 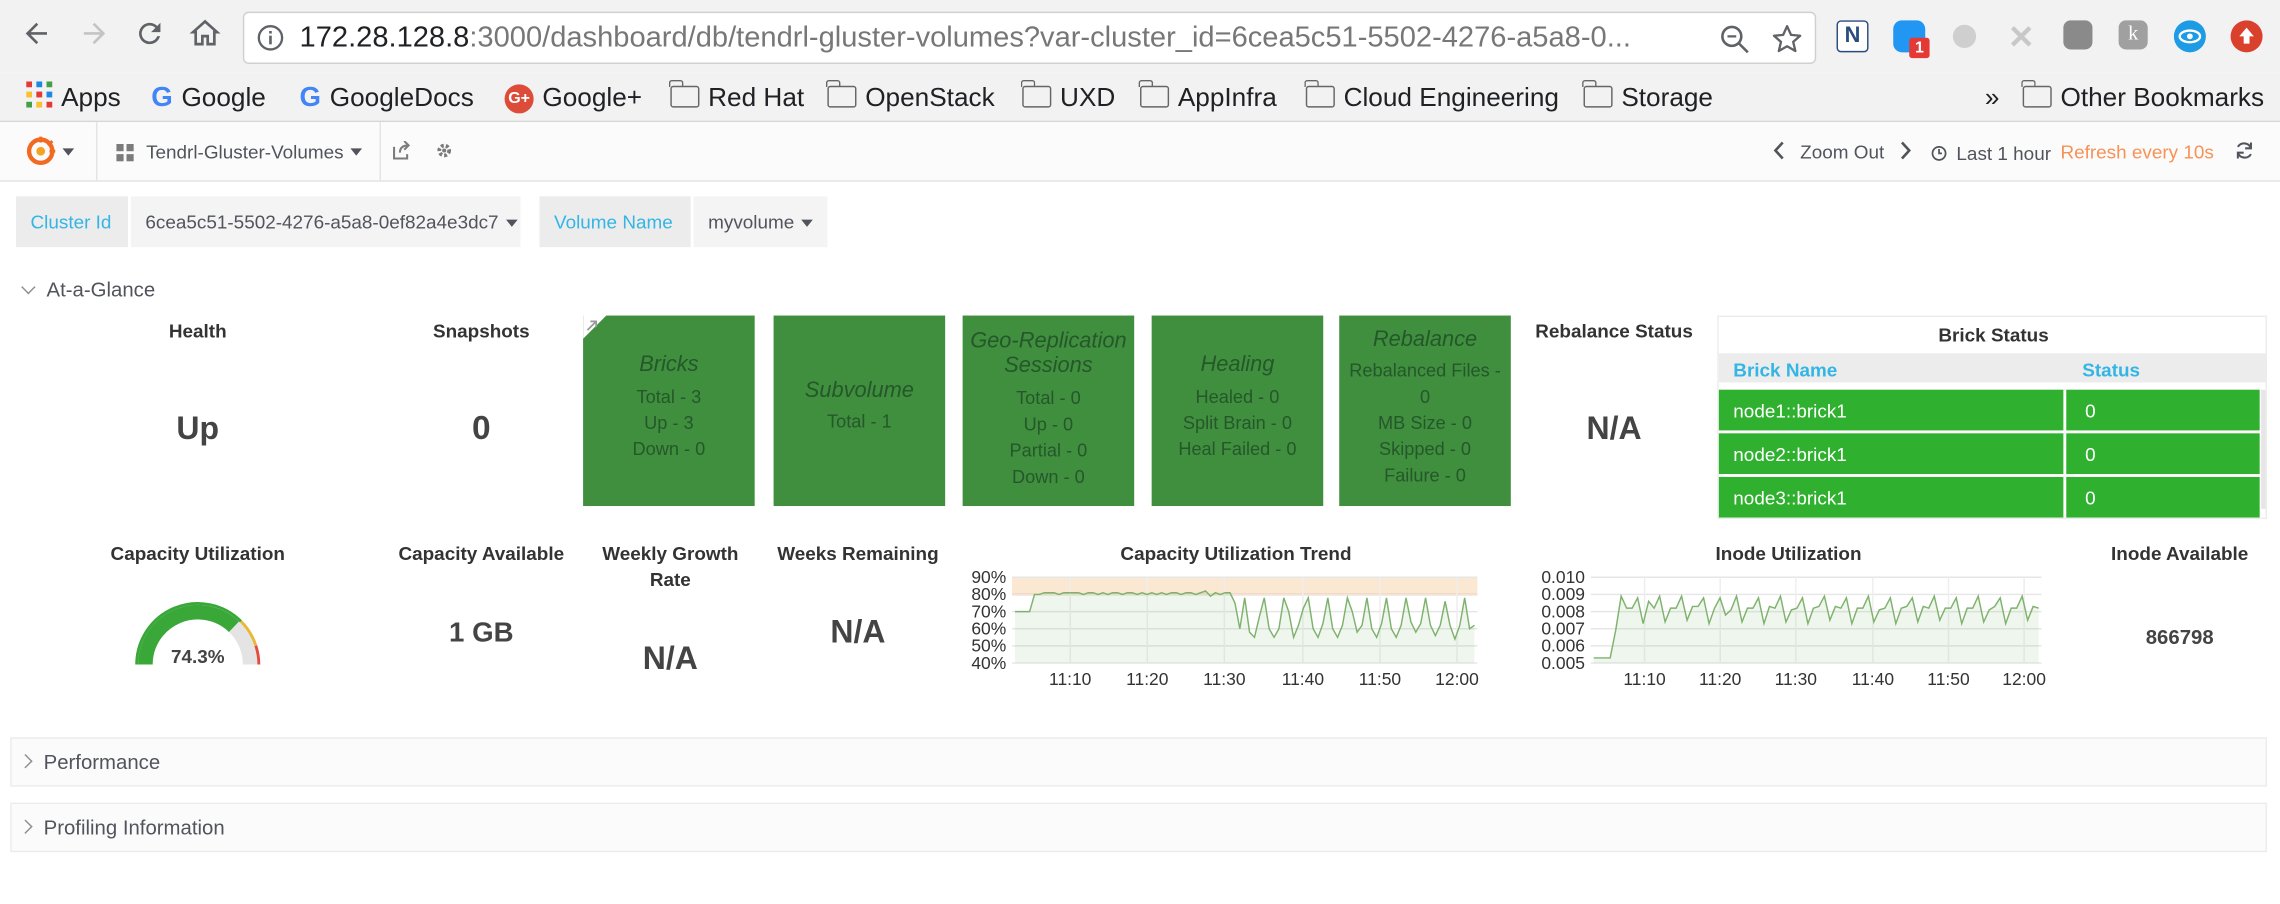 What do you see at coordinates (1816, 630) in the screenshot?
I see `series-area` at bounding box center [1816, 630].